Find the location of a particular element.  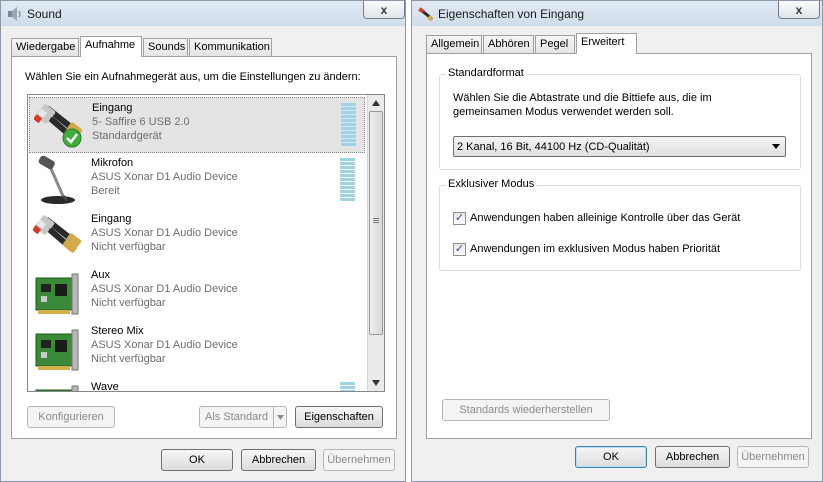

tab-allgemein: Allgemein is located at coordinates (454, 44).